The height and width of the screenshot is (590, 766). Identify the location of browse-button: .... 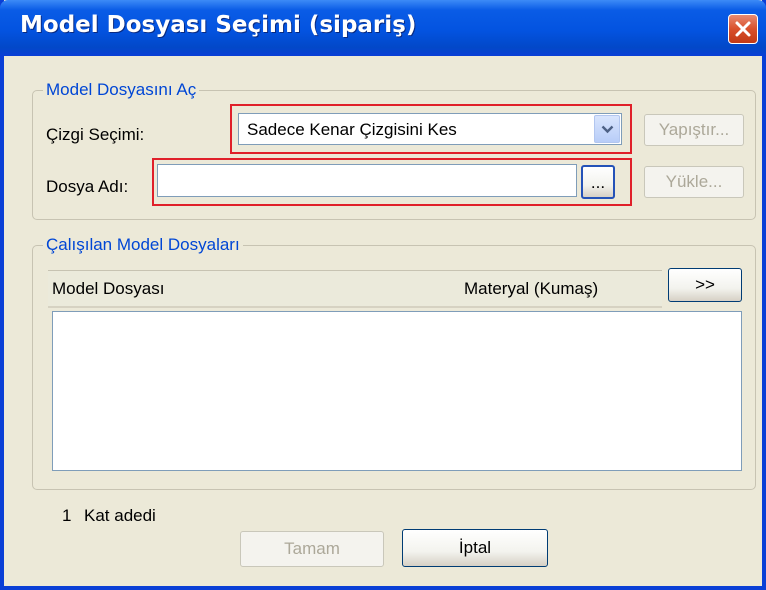
(598, 182).